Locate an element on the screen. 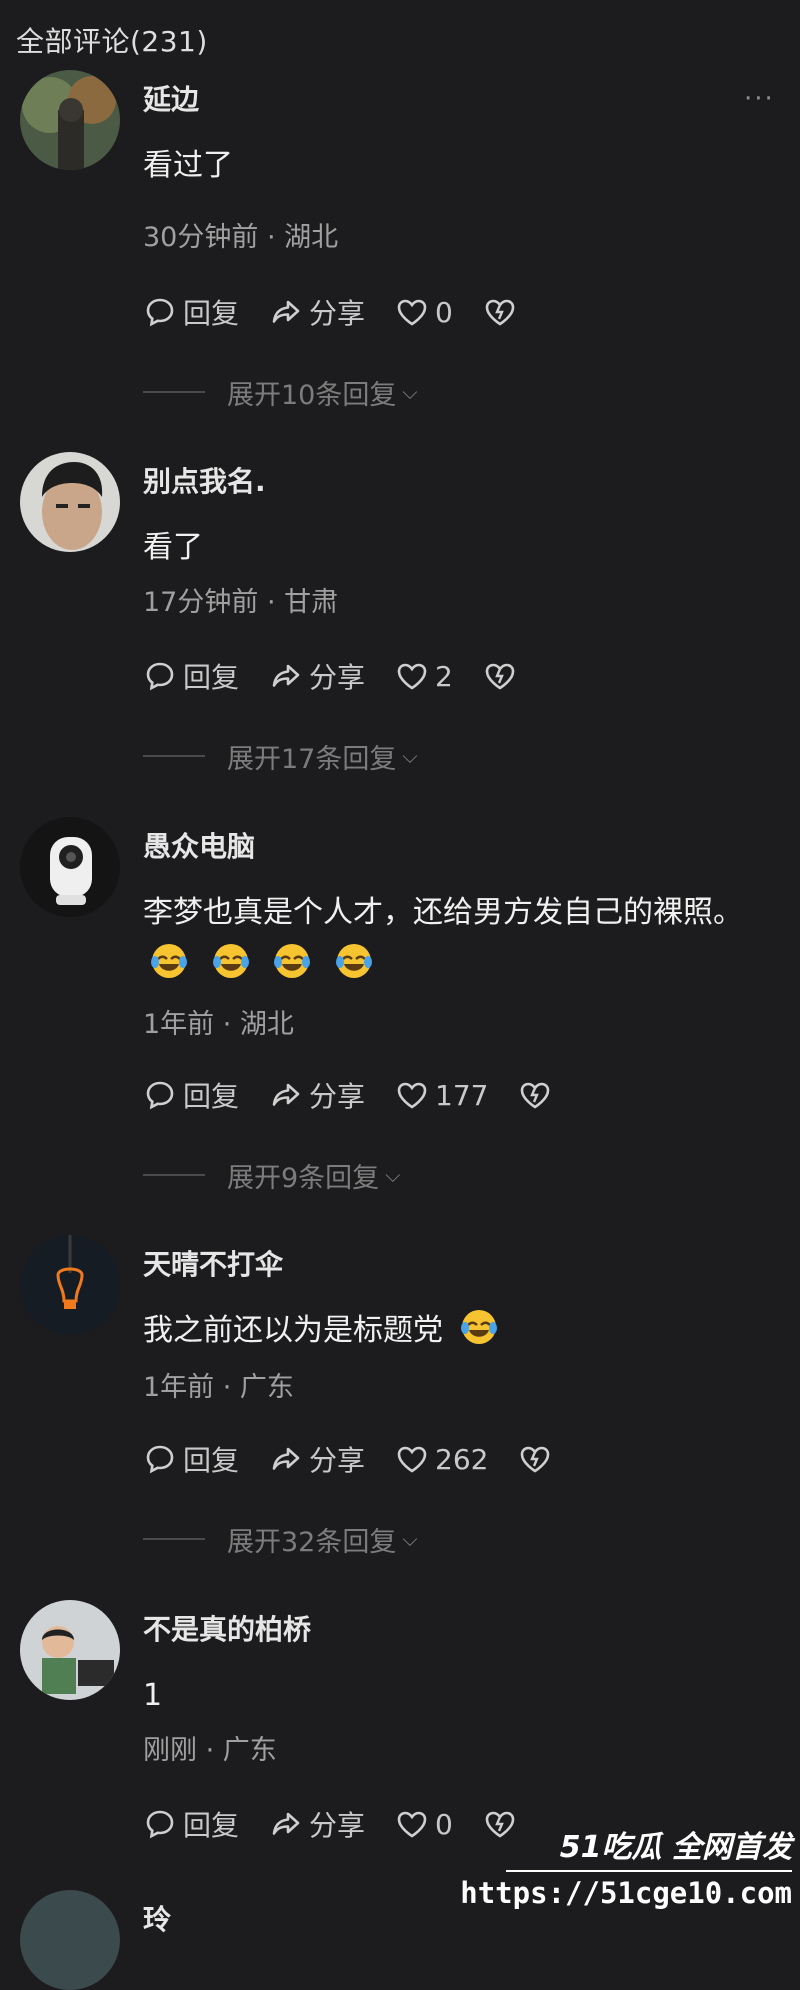  like-count: 262 is located at coordinates (462, 1459).